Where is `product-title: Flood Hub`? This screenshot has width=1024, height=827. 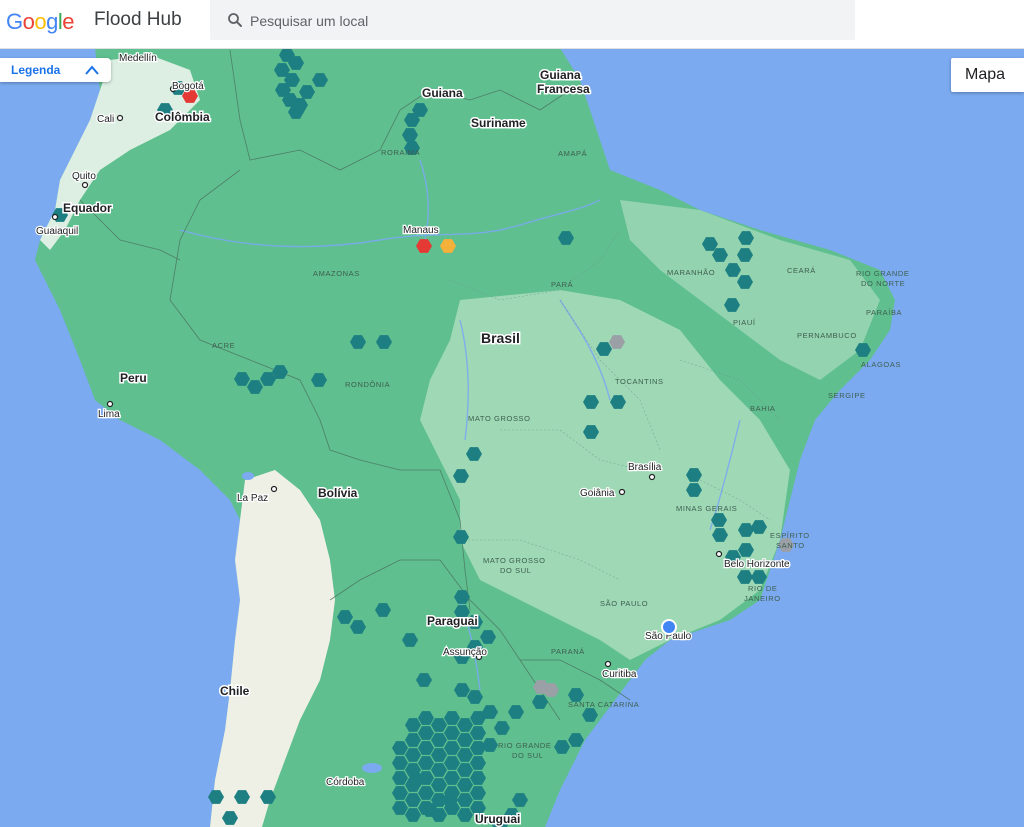 product-title: Flood Hub is located at coordinates (138, 19).